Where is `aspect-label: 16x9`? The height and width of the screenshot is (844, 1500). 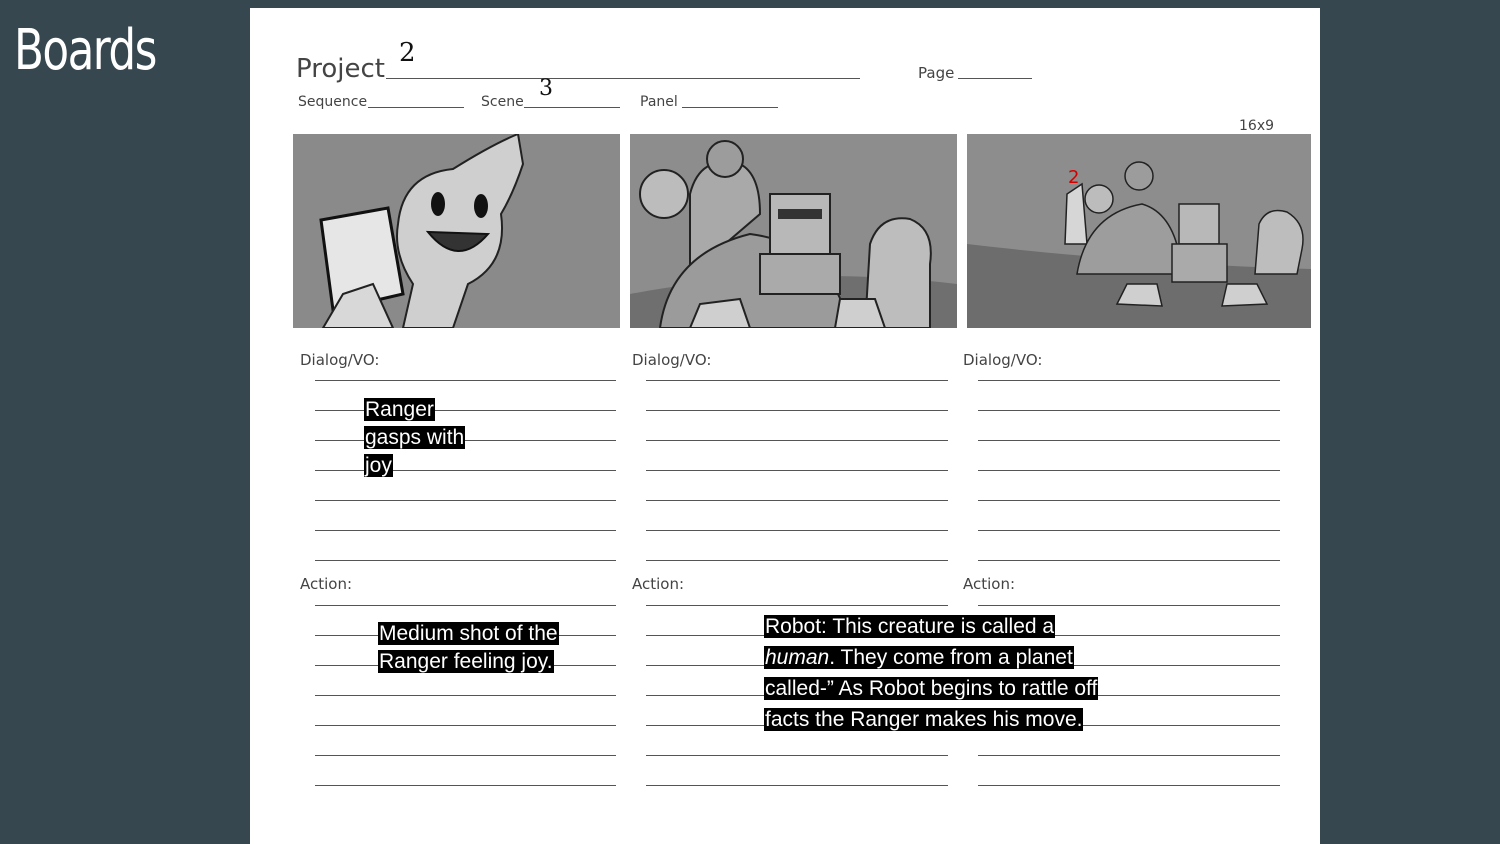 aspect-label: 16x9 is located at coordinates (1257, 126).